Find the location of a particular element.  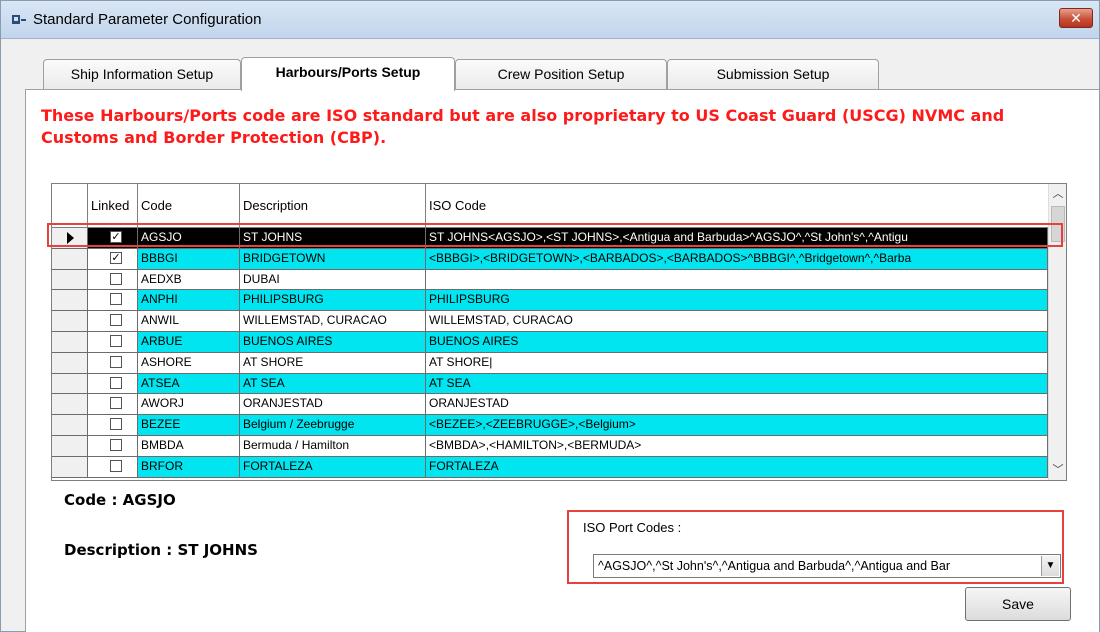

table-row: BRFOR FORTALEZA FORTALEZA is located at coordinates (550, 467).